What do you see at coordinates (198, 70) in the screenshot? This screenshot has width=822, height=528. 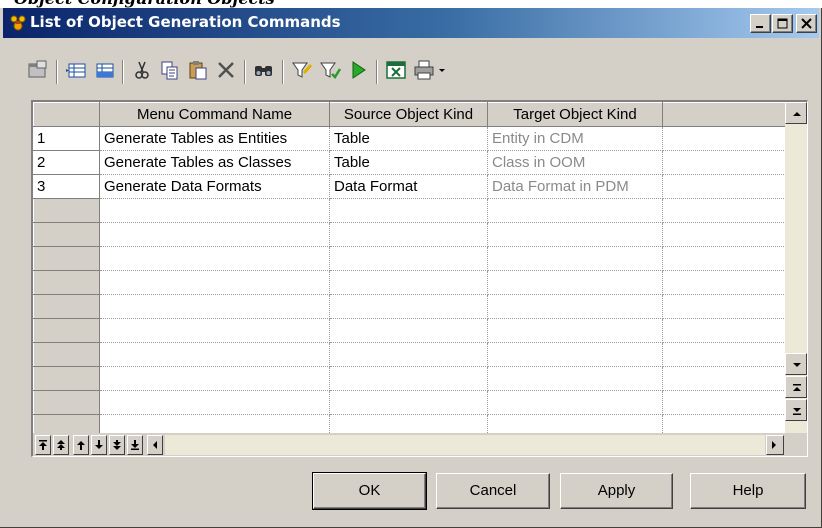 I see `paste-button` at bounding box center [198, 70].